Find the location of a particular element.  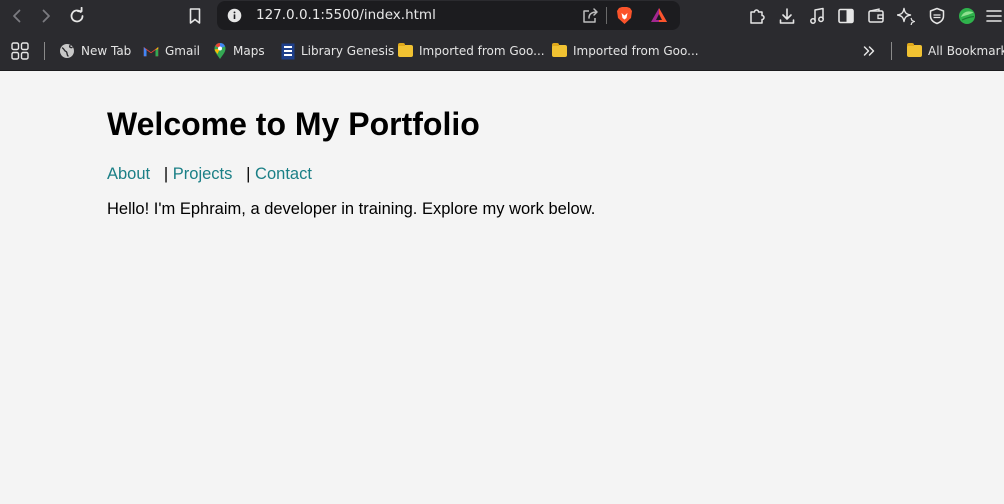

reload-icon is located at coordinates (77, 16).